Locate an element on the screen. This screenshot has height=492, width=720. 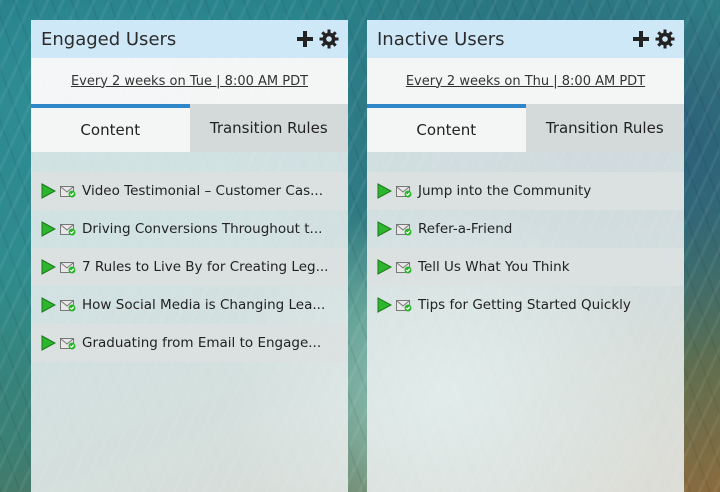
item-label: Tips for Getting Started Quickly is located at coordinates (524, 305).